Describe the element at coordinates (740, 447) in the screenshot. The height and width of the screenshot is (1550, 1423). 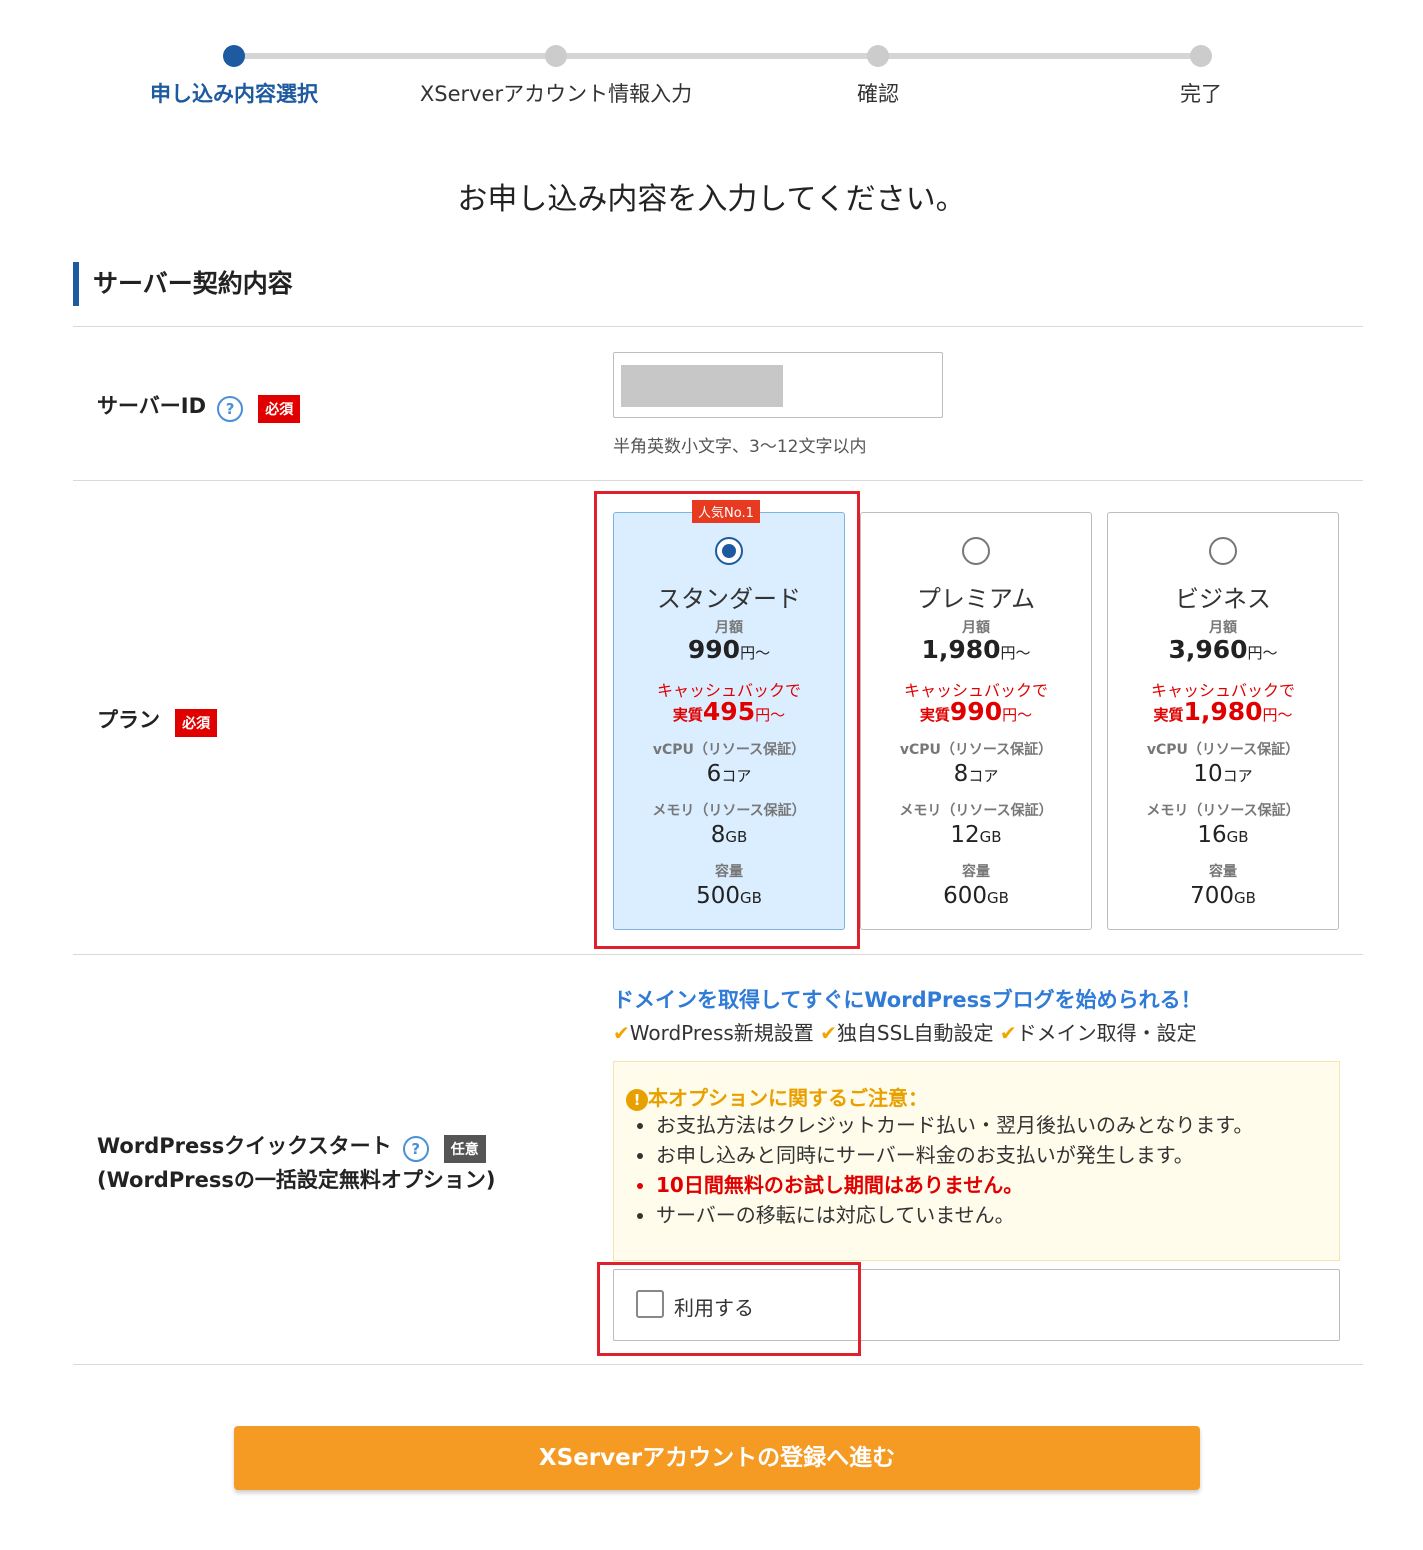
I see `server-id-hint: 半角英数小文字、3〜12文字以内` at that location.